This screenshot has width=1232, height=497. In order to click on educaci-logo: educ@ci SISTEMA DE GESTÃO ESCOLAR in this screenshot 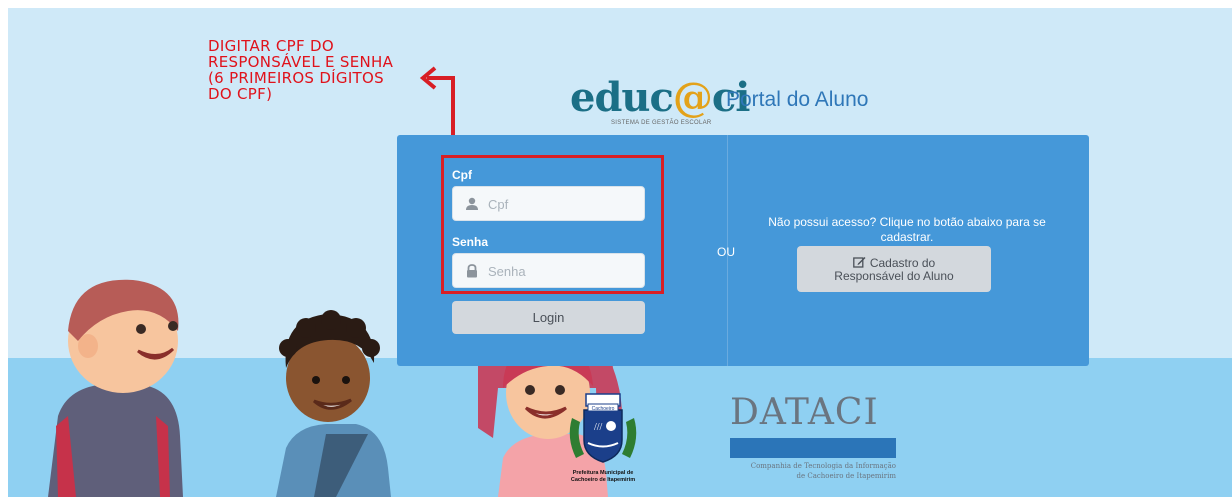, I will do `click(660, 103)`.